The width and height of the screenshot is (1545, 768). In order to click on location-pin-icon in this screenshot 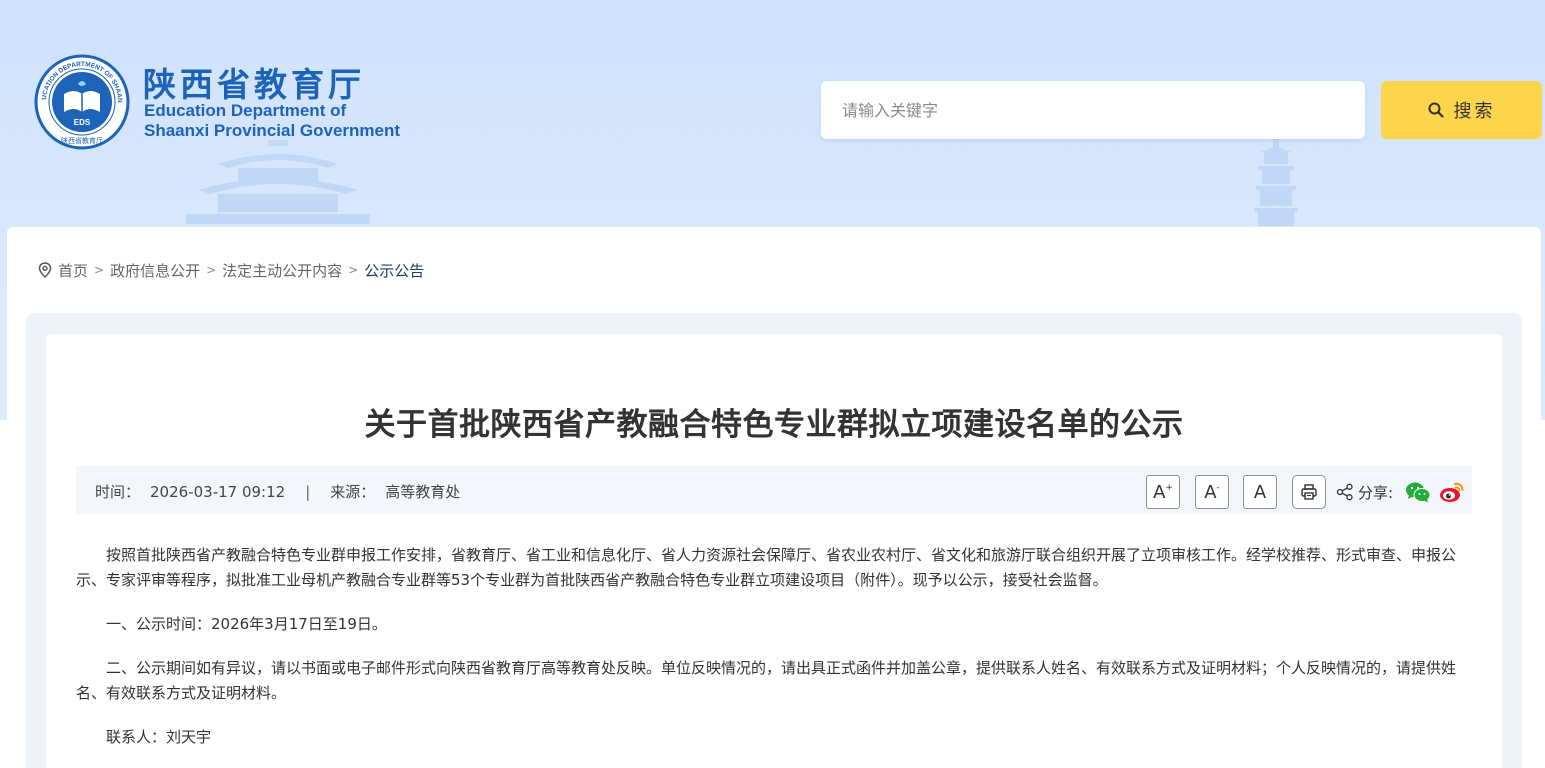, I will do `click(45, 270)`.